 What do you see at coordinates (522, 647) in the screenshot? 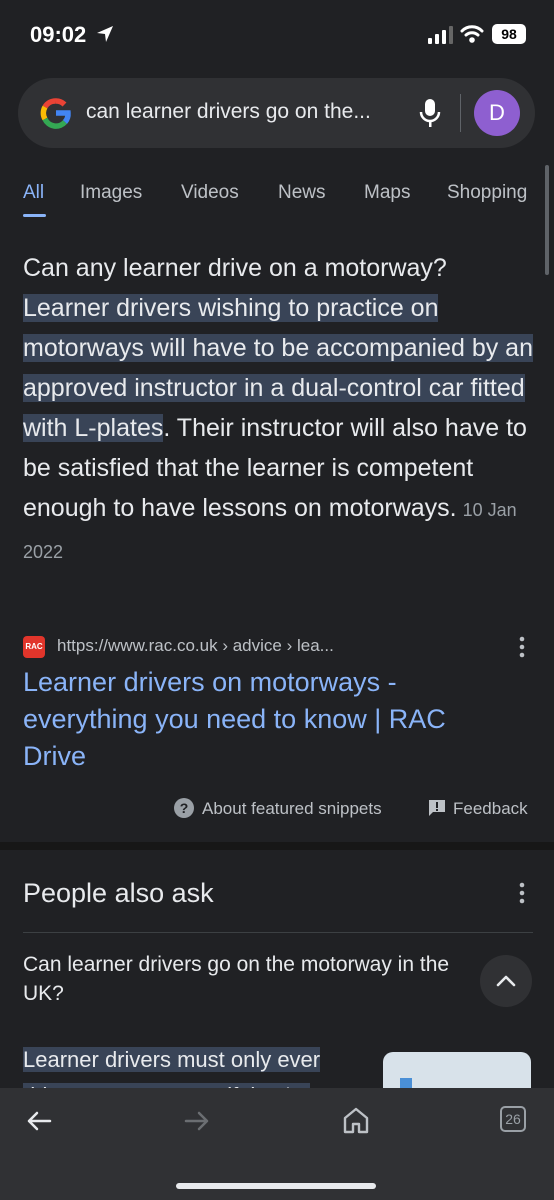
I see `more-options-icon` at bounding box center [522, 647].